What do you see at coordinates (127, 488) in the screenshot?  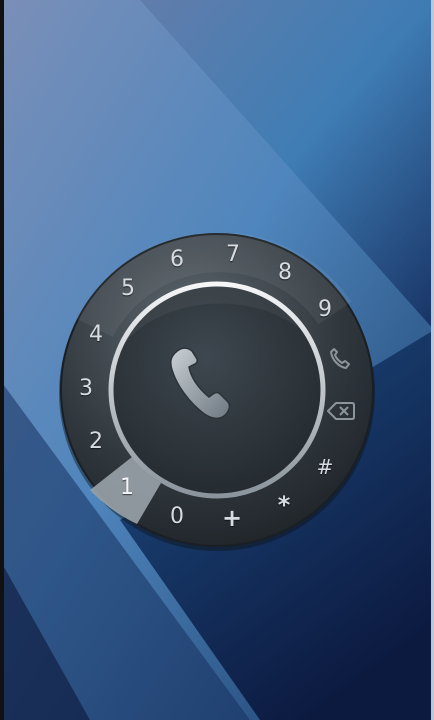 I see `dial-key-1: 1` at bounding box center [127, 488].